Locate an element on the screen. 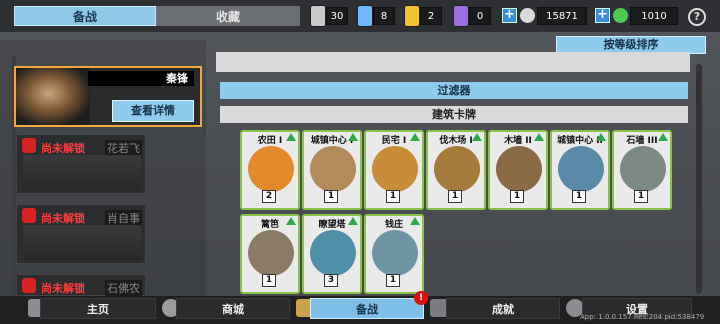 The height and width of the screenshot is (324, 720). purple-gem-count: 0 is located at coordinates (480, 16).